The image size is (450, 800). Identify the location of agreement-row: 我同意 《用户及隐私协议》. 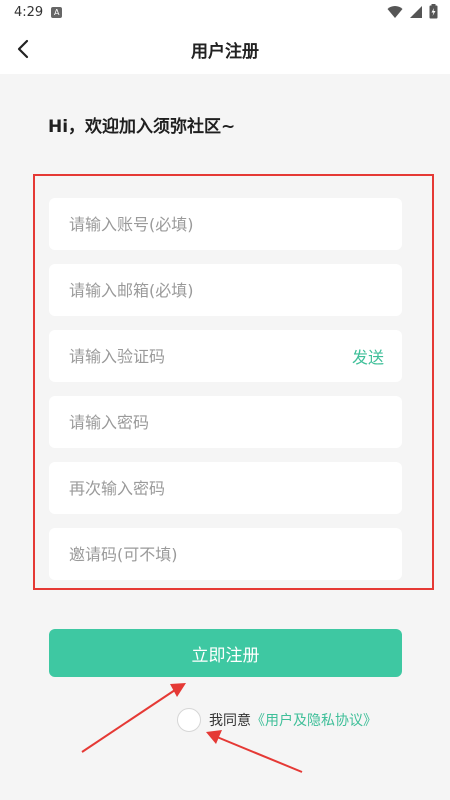
(277, 720).